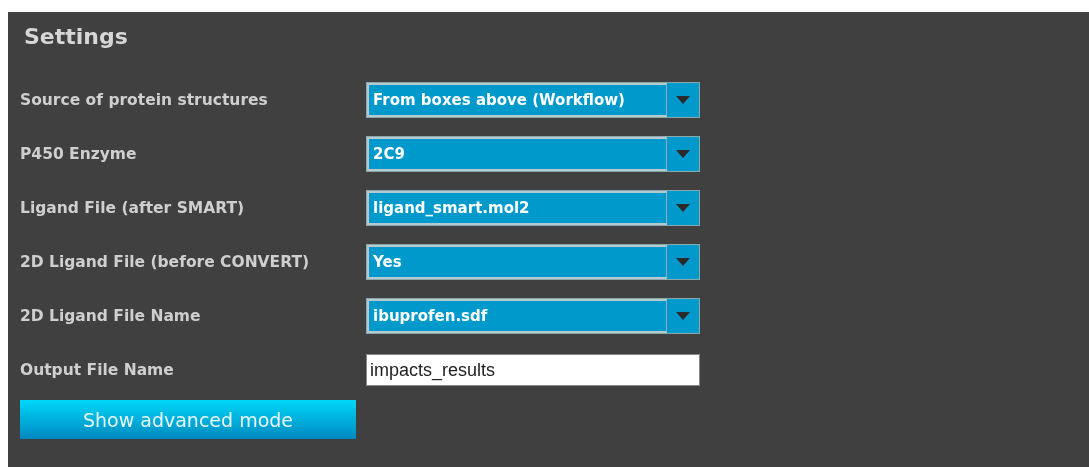  Describe the element at coordinates (76, 37) in the screenshot. I see `panel-title: Settings` at that location.